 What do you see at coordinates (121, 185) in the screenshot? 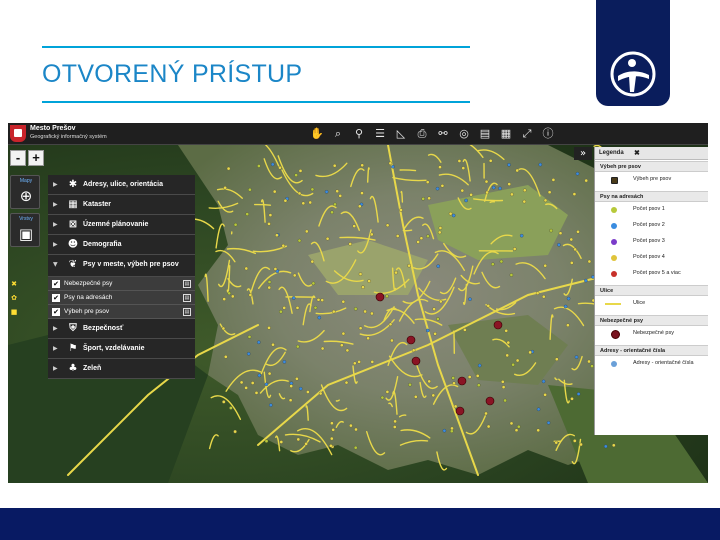
I see `layer-group-row: ▶ ✱ Adresy, ulice, orientácia` at bounding box center [121, 185].